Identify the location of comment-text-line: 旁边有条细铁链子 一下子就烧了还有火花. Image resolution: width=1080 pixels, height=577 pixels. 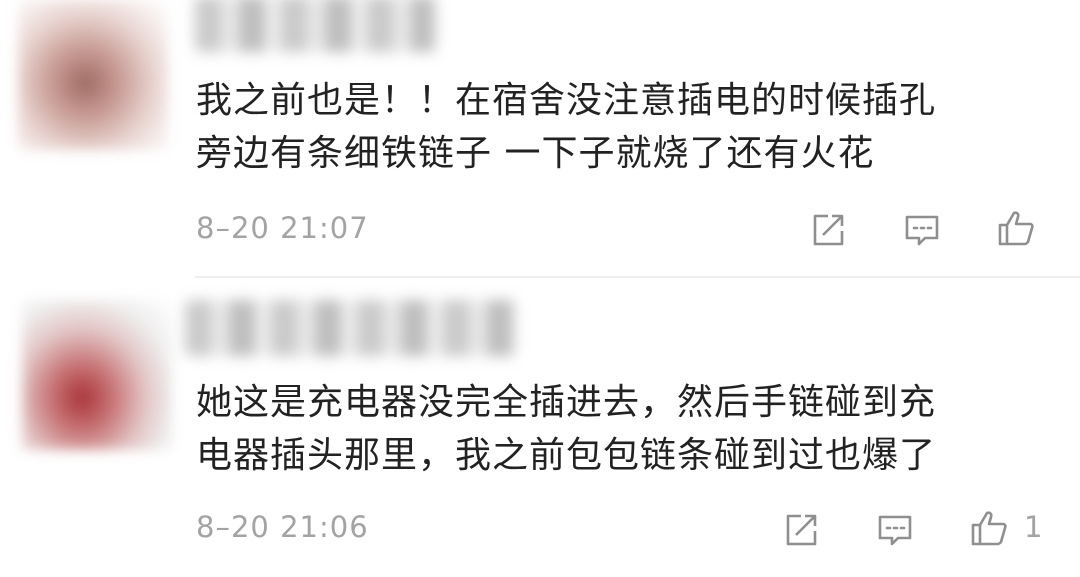
(535, 153).